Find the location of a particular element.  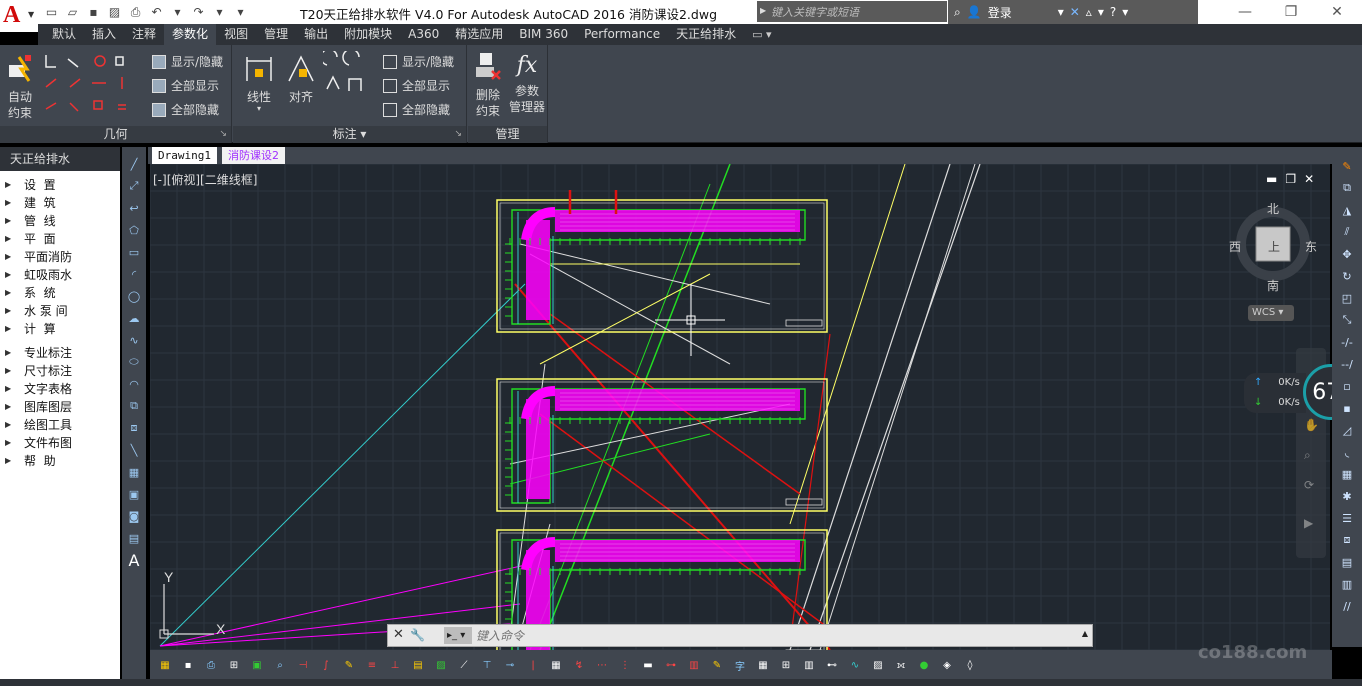

customize-qat-icon: ▾ is located at coordinates (240, 12).